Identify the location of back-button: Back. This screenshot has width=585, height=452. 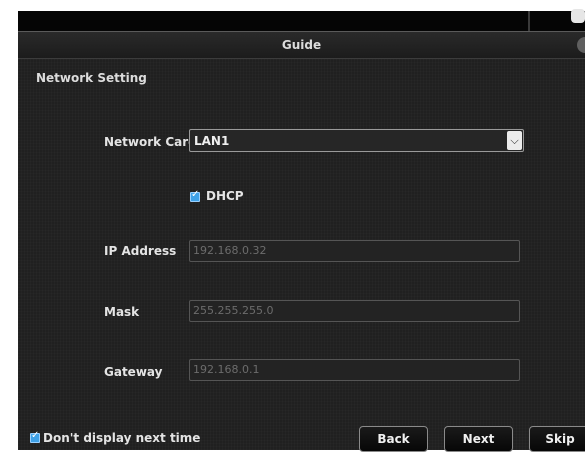
(393, 439).